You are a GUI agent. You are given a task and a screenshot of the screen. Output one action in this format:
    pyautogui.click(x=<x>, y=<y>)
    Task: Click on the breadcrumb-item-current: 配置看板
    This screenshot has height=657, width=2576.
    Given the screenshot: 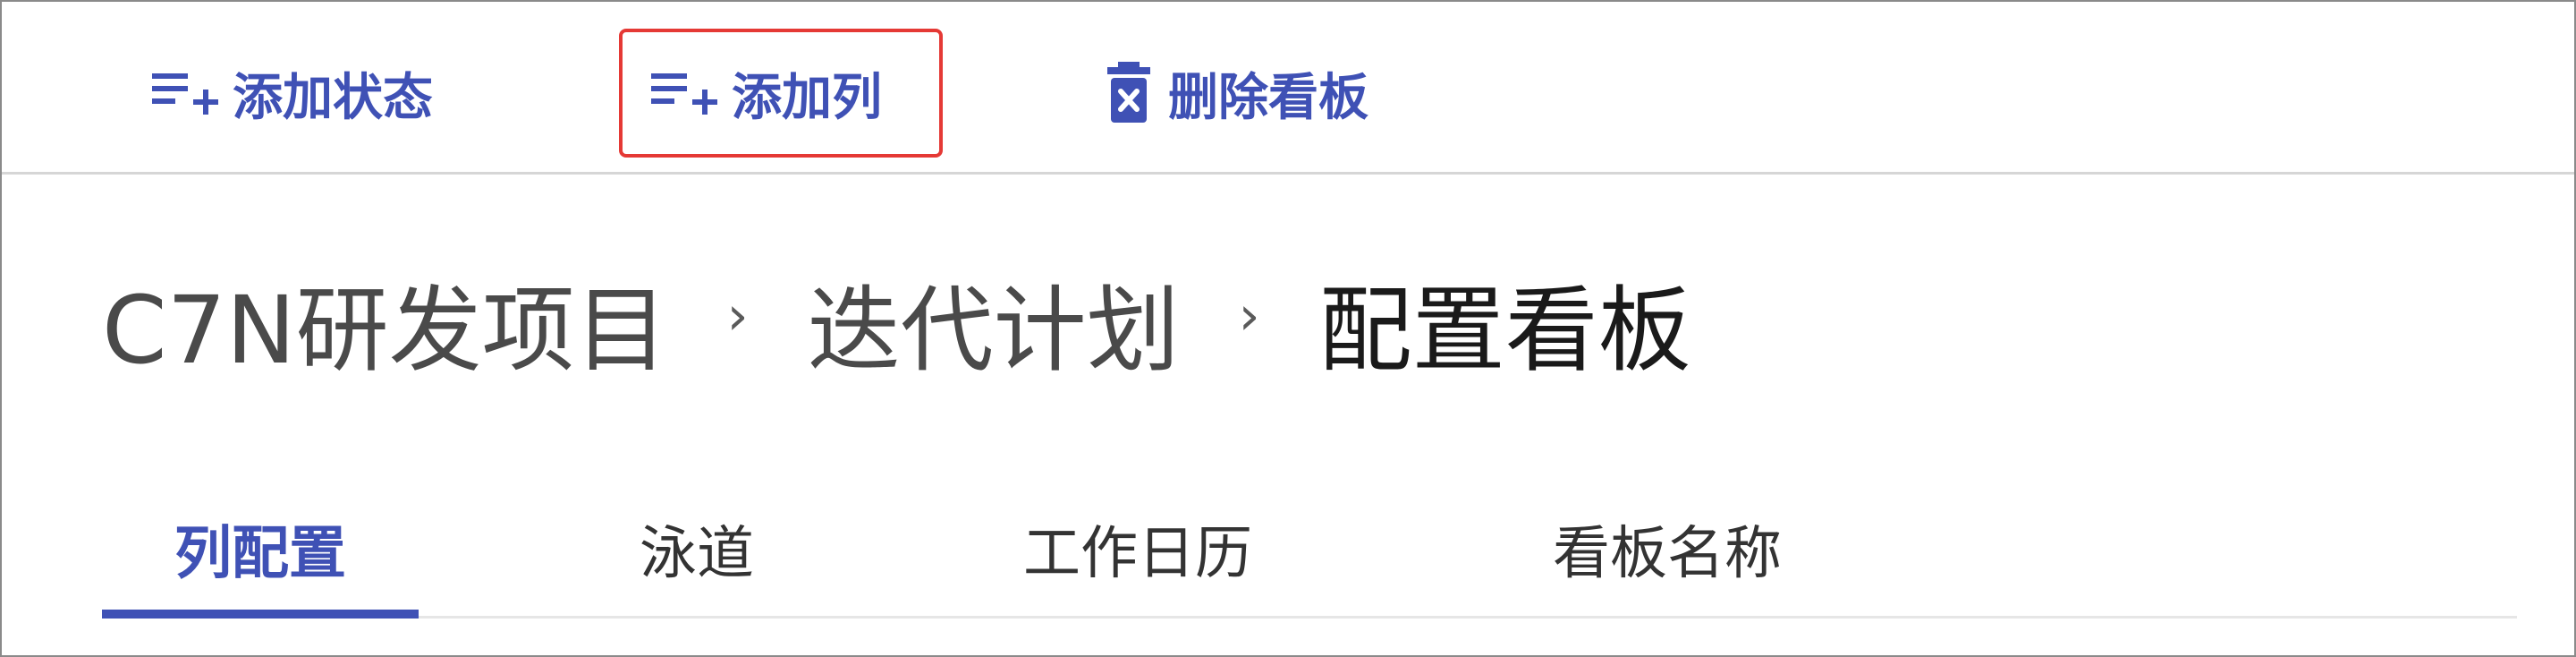 What is the action you would take?
    pyautogui.click(x=1504, y=330)
    